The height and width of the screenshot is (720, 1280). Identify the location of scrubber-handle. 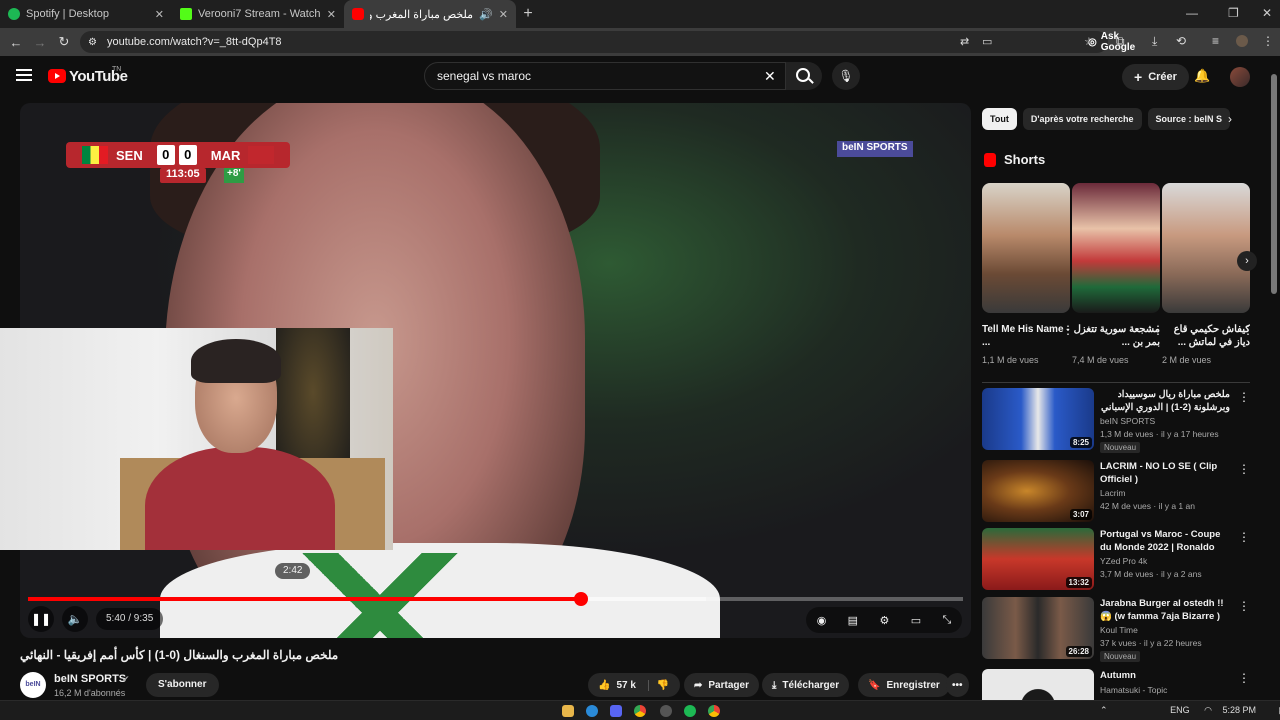
(580, 599).